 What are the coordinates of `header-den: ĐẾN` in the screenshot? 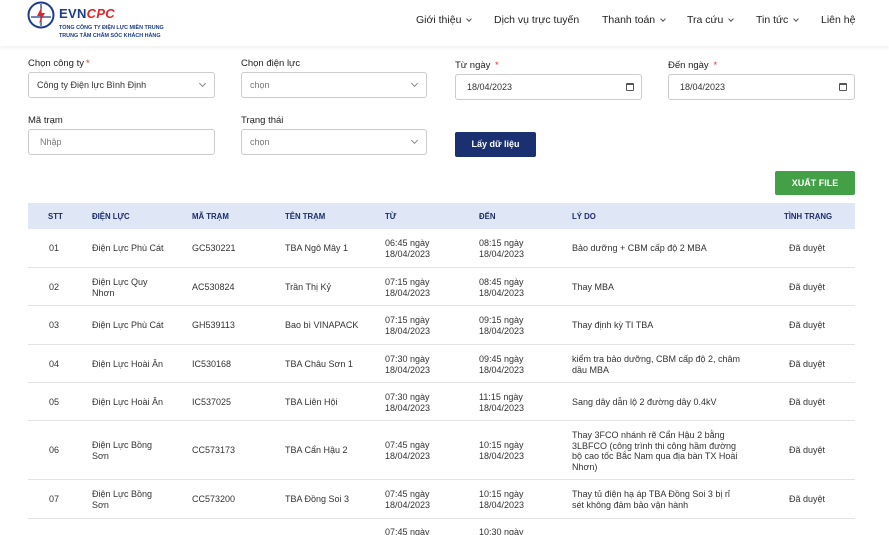 It's located at (487, 216).